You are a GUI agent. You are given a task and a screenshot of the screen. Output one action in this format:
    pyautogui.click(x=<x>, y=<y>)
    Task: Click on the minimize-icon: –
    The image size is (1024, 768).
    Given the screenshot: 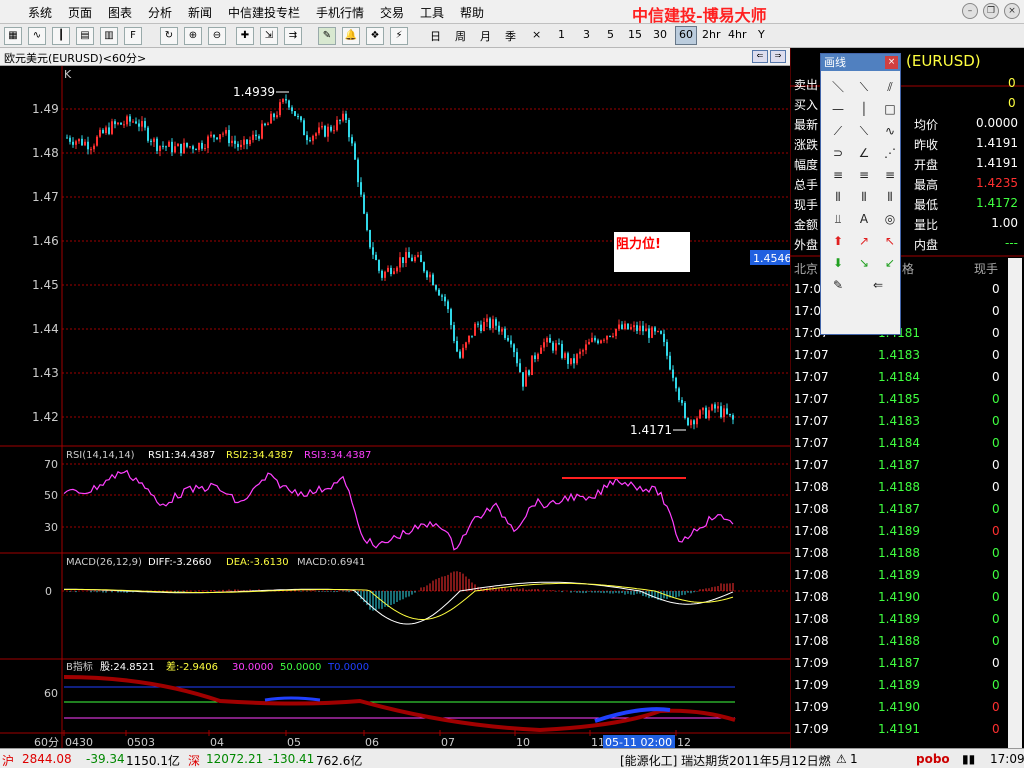 What is the action you would take?
    pyautogui.click(x=970, y=11)
    